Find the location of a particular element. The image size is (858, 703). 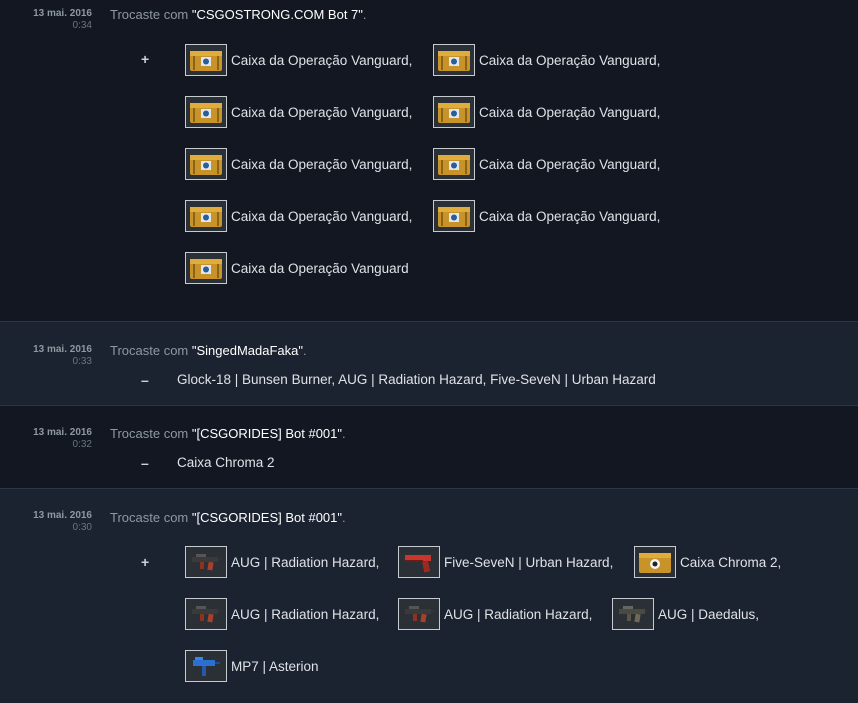

trade-items-text: Caixa Chroma 2 is located at coordinates (226, 462).